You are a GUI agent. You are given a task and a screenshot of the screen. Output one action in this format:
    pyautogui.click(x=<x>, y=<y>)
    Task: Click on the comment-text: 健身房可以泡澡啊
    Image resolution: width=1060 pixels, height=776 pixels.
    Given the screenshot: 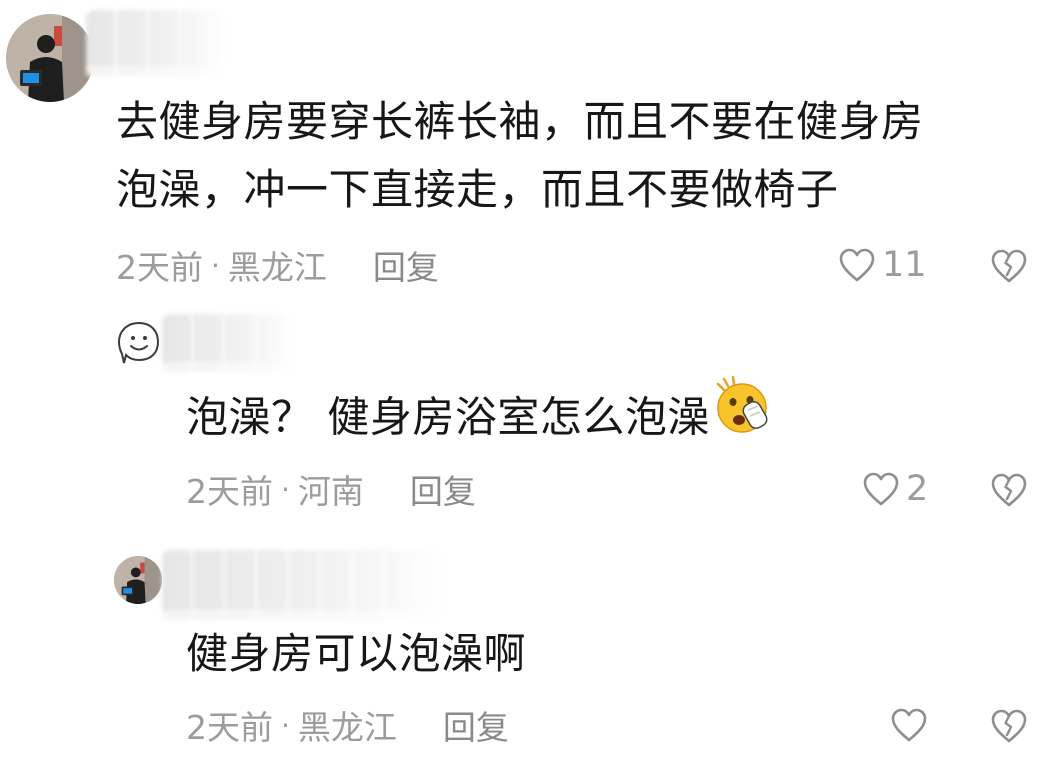 What is the action you would take?
    pyautogui.click(x=356, y=653)
    